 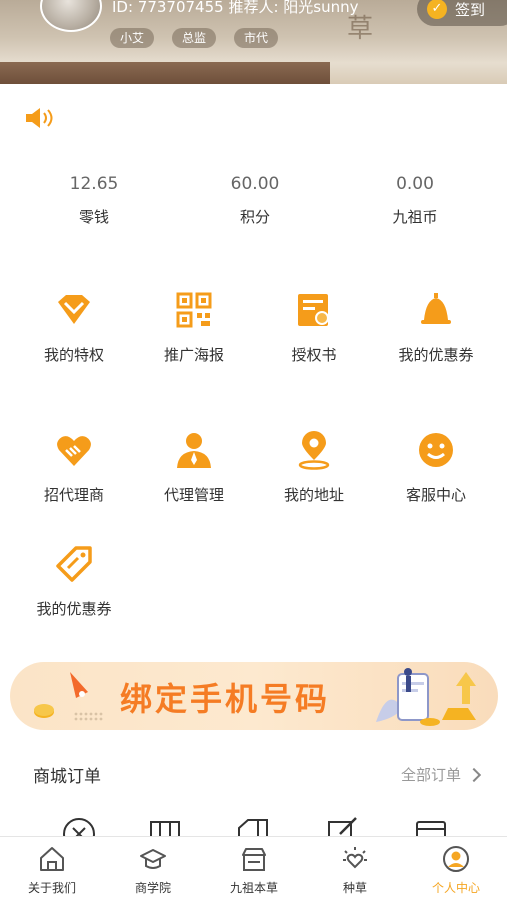 What do you see at coordinates (194, 38) in the screenshot?
I see `user-tag: 总监` at bounding box center [194, 38].